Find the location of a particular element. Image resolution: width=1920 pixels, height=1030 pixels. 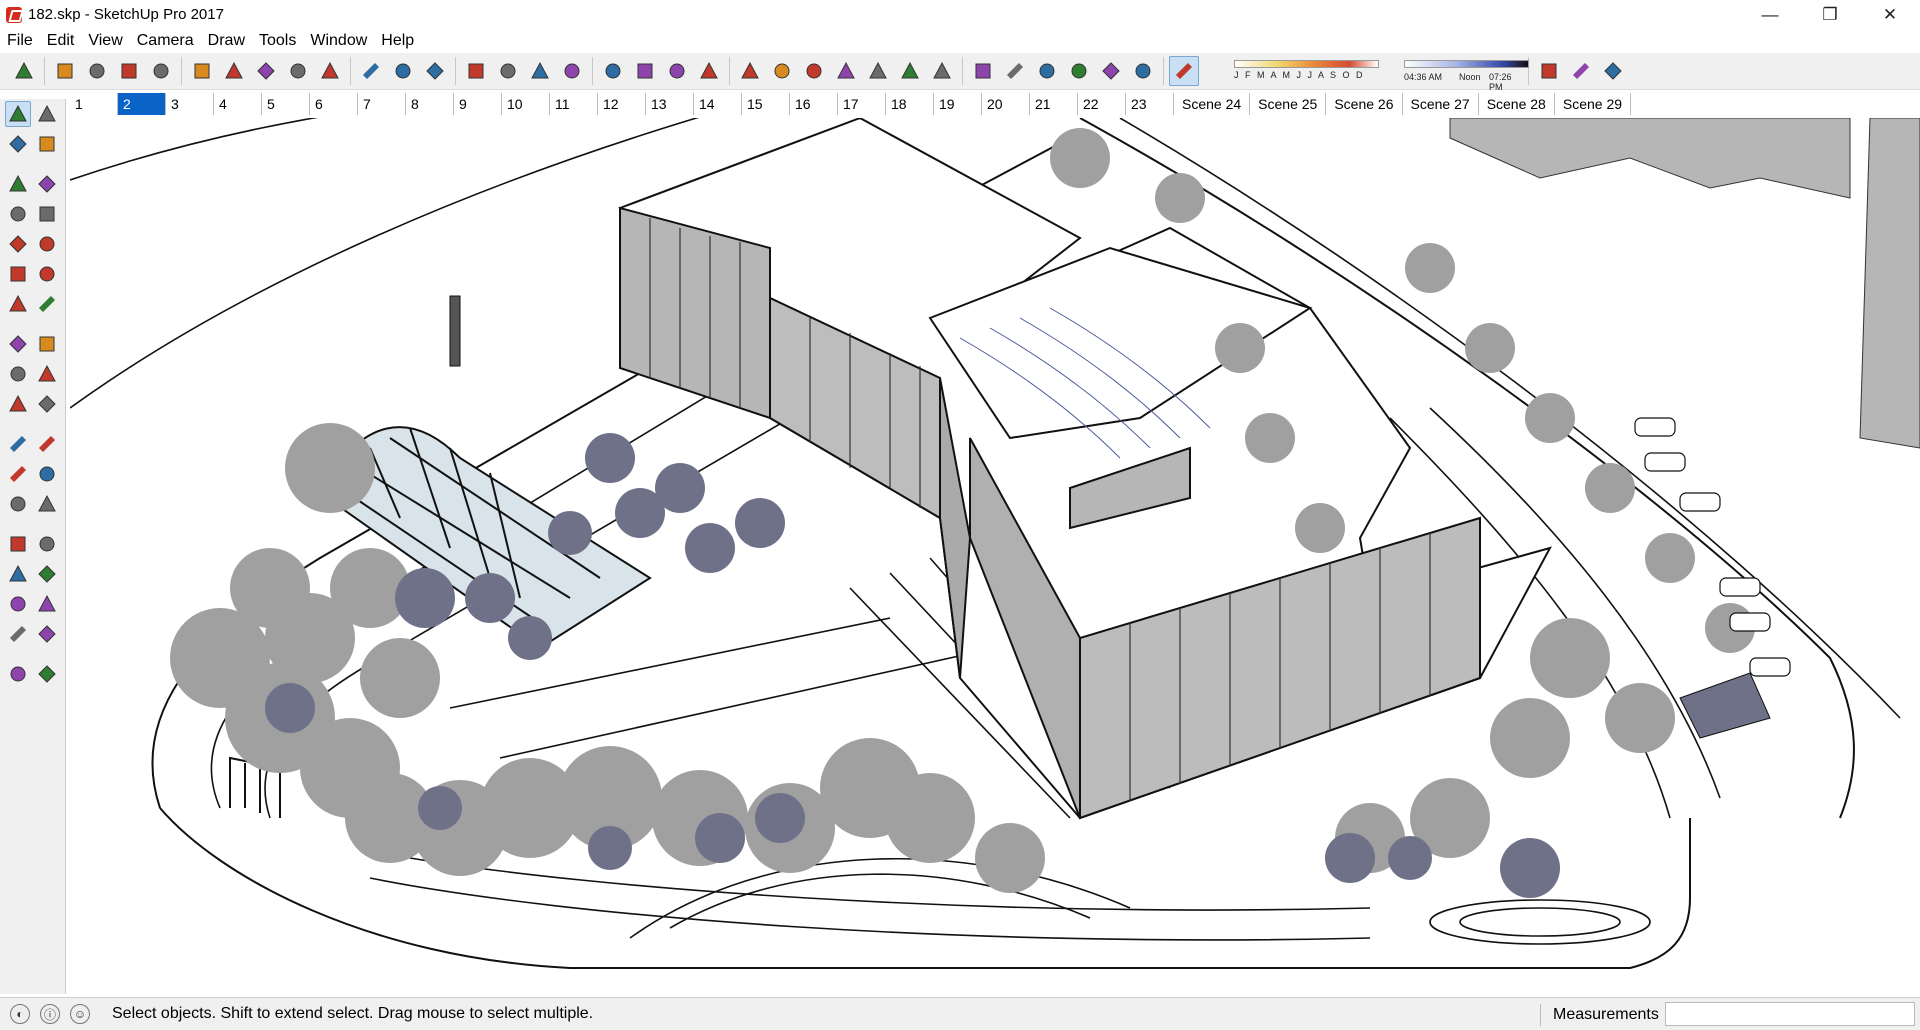

ruby-tool-button is located at coordinates (709, 71).